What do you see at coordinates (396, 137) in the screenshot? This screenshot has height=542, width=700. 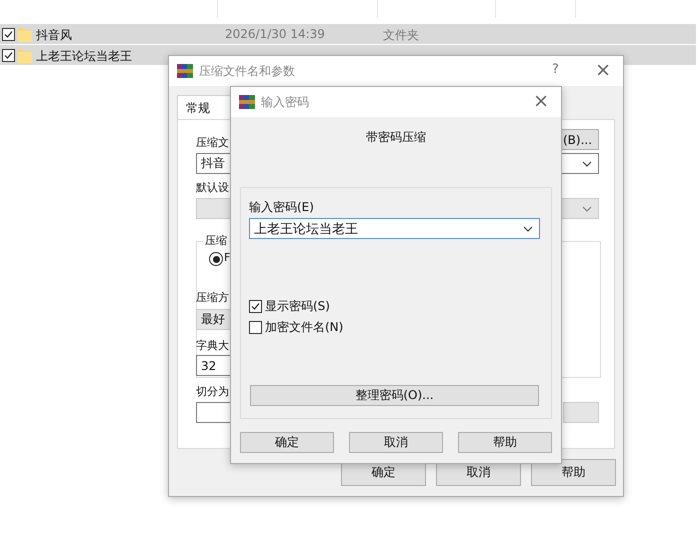 I see `dialog-heading: 带密码压缩` at bounding box center [396, 137].